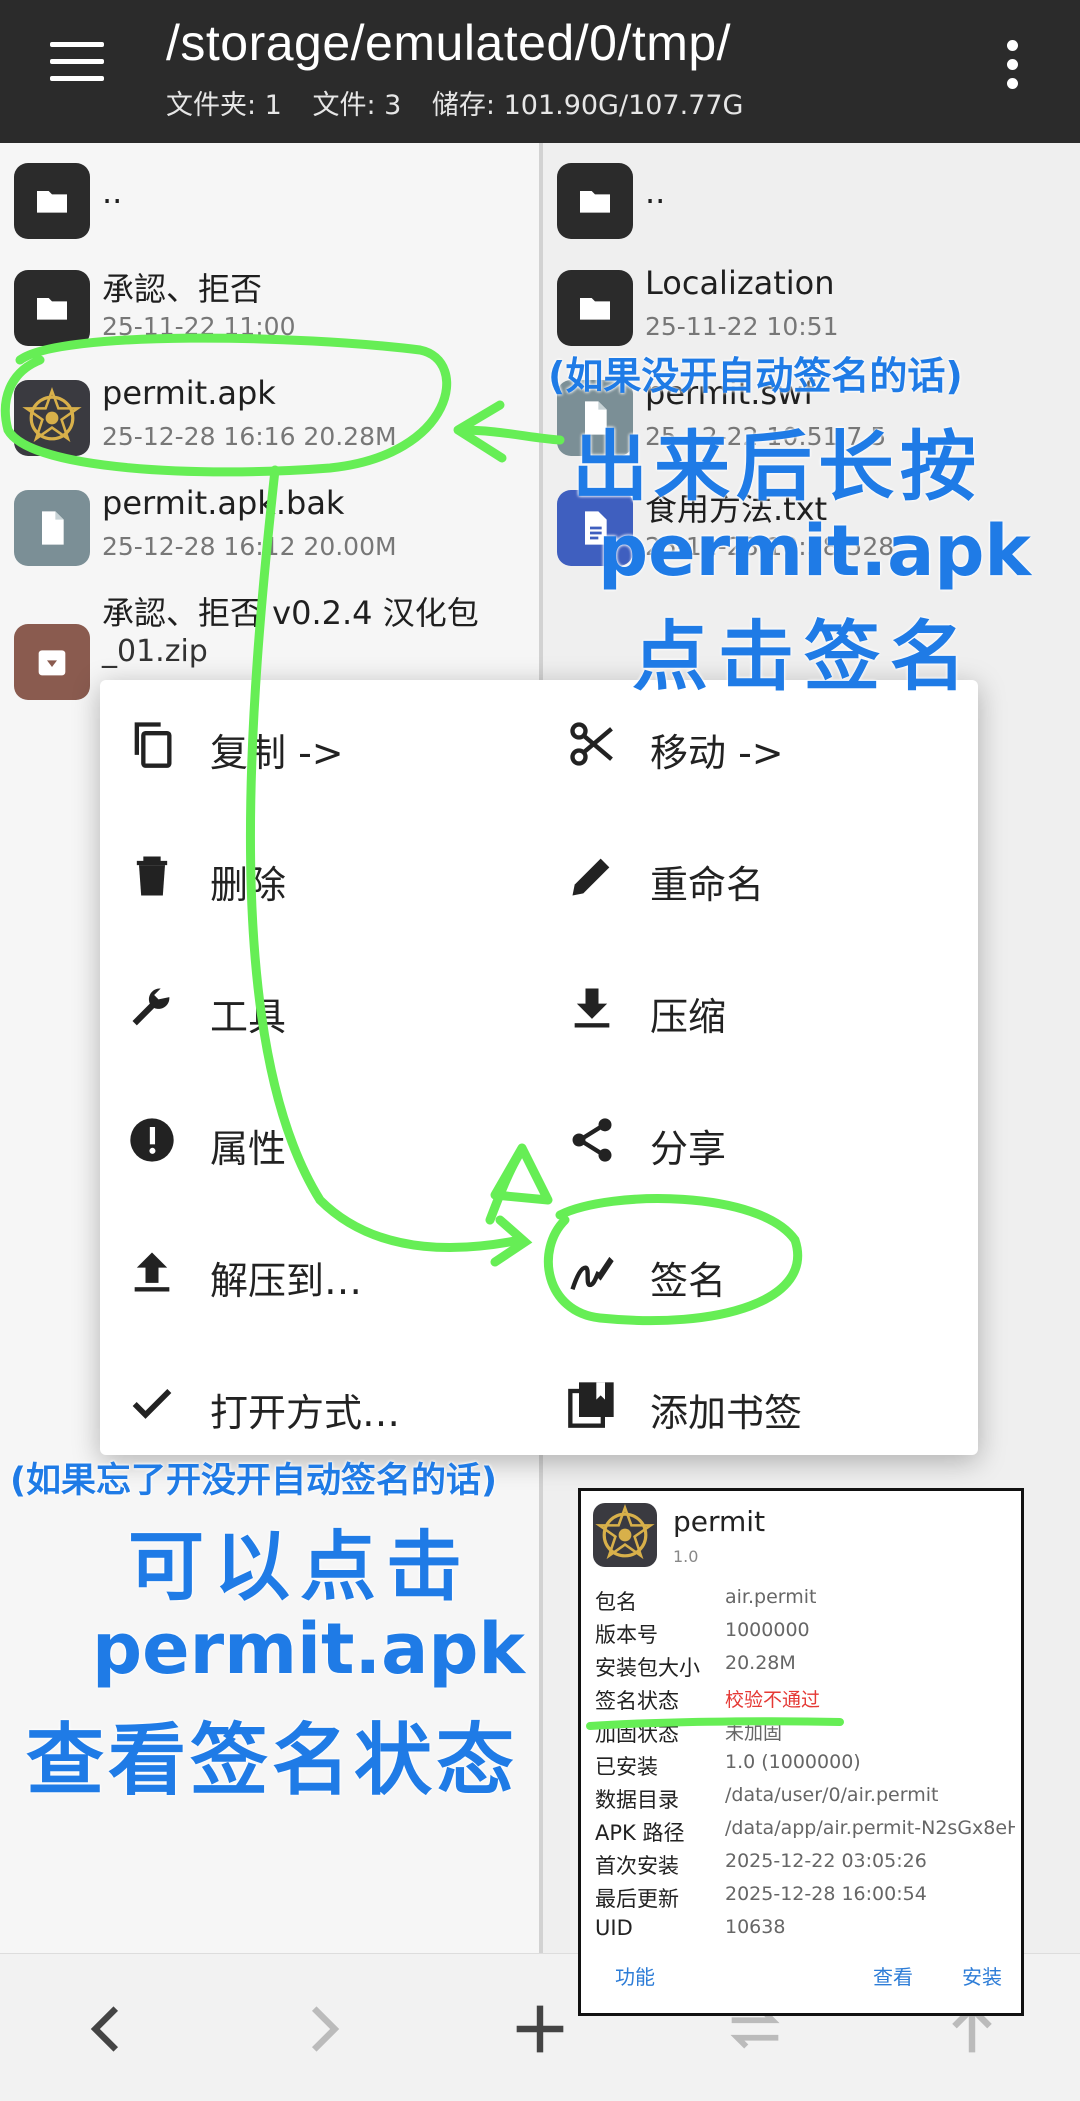 This screenshot has height=2101, width=1080. Describe the element at coordinates (269, 418) in the screenshot. I see `file-row-permit-apk: permit.apk 25-12-28 16:16 20.28M` at that location.